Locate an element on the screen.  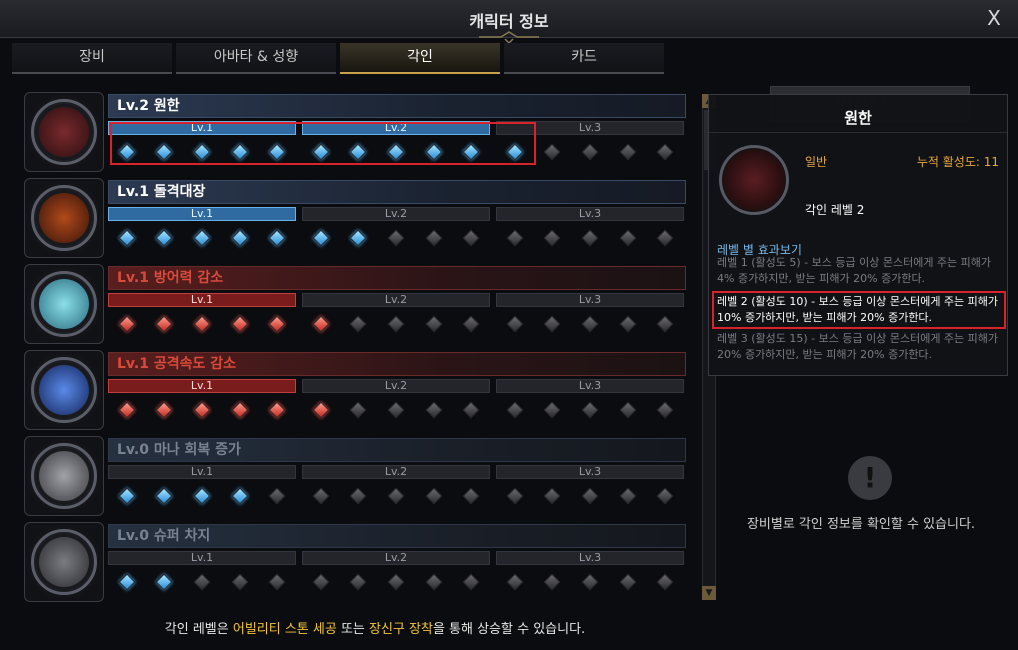
bottom-highlight-1: 어빌리티 스톤 세공 is located at coordinates (284, 629).